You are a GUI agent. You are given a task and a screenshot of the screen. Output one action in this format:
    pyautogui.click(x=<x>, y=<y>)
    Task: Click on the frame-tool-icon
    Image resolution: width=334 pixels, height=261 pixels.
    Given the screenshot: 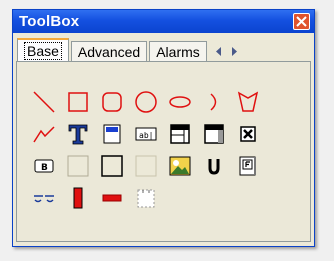 What is the action you would take?
    pyautogui.click(x=78, y=166)
    